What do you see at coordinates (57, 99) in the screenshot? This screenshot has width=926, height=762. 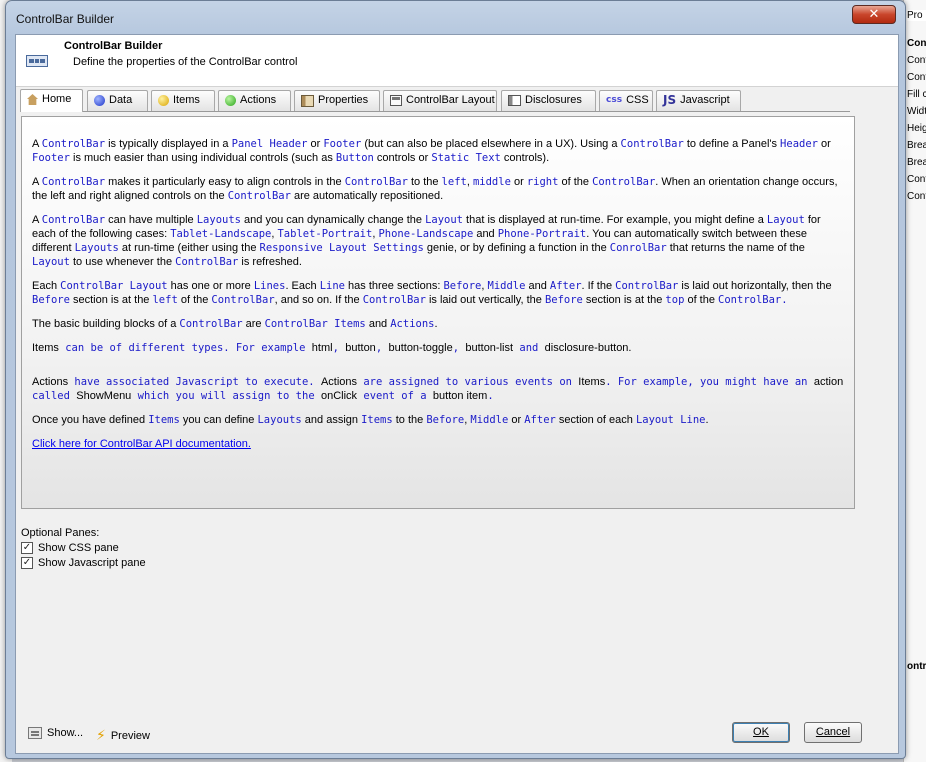 I see `tab-label: Home` at bounding box center [57, 99].